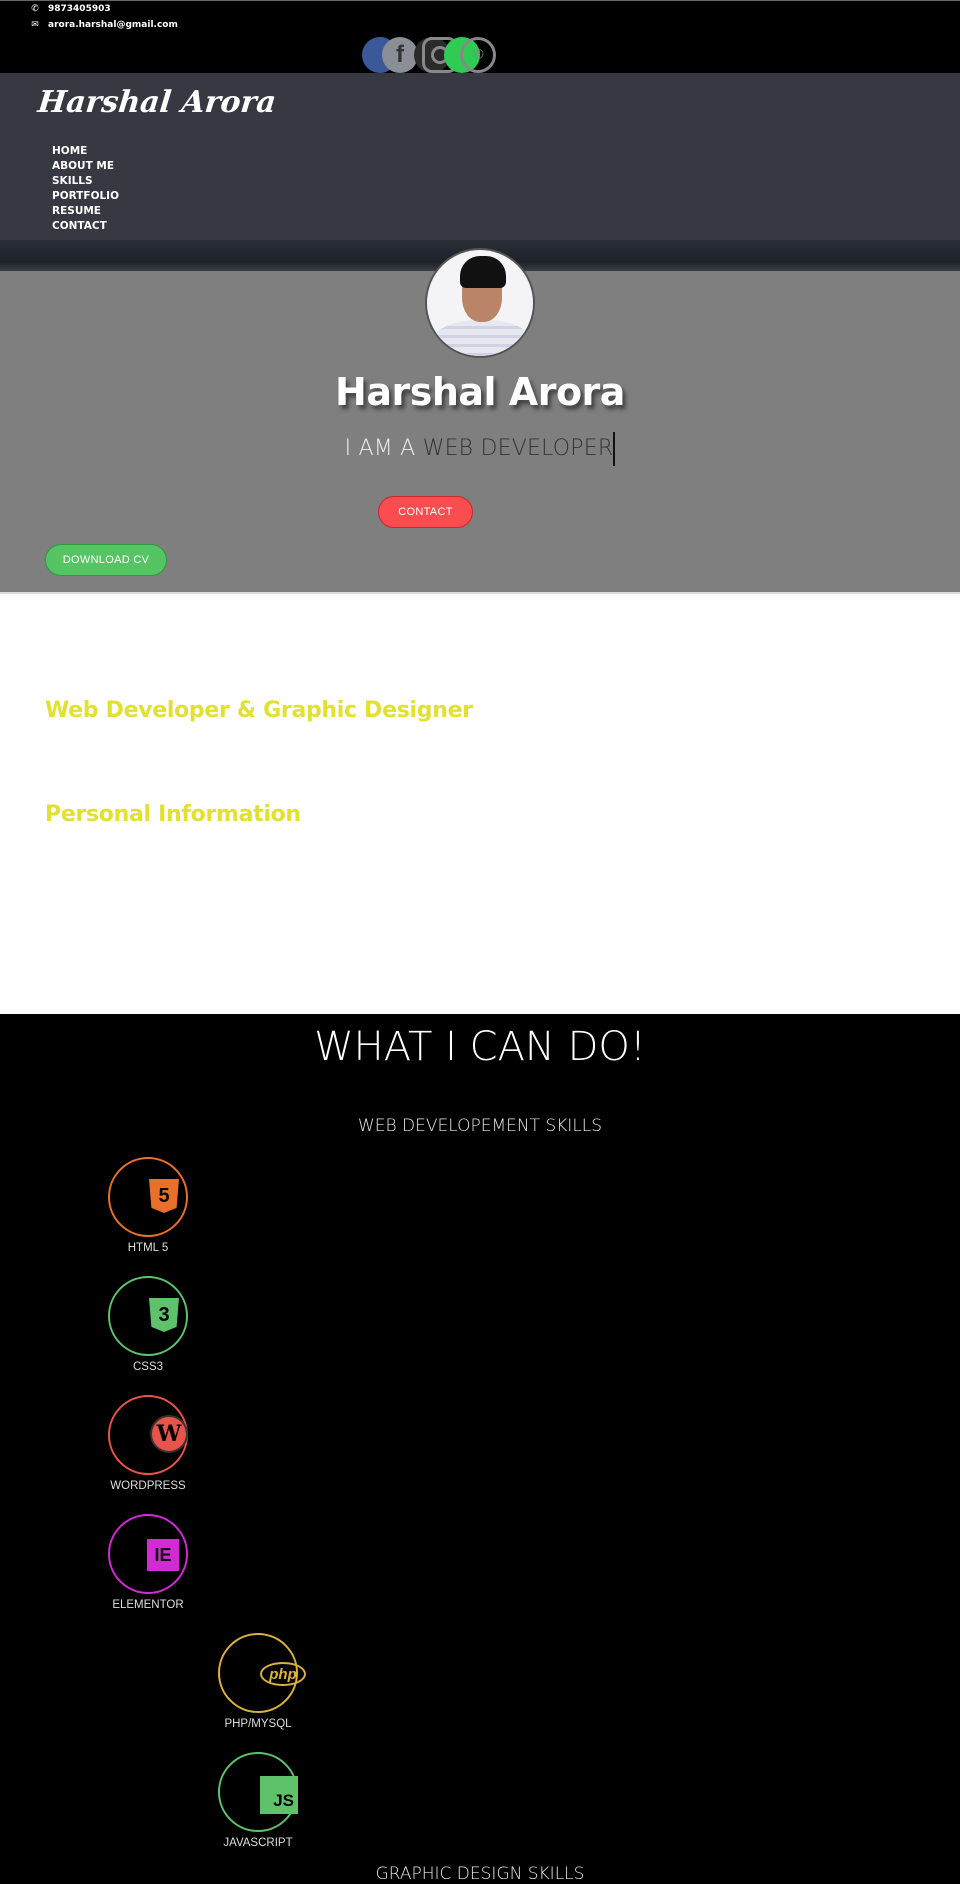 The width and height of the screenshot is (960, 1884). I want to click on typing-caret, so click(614, 449).